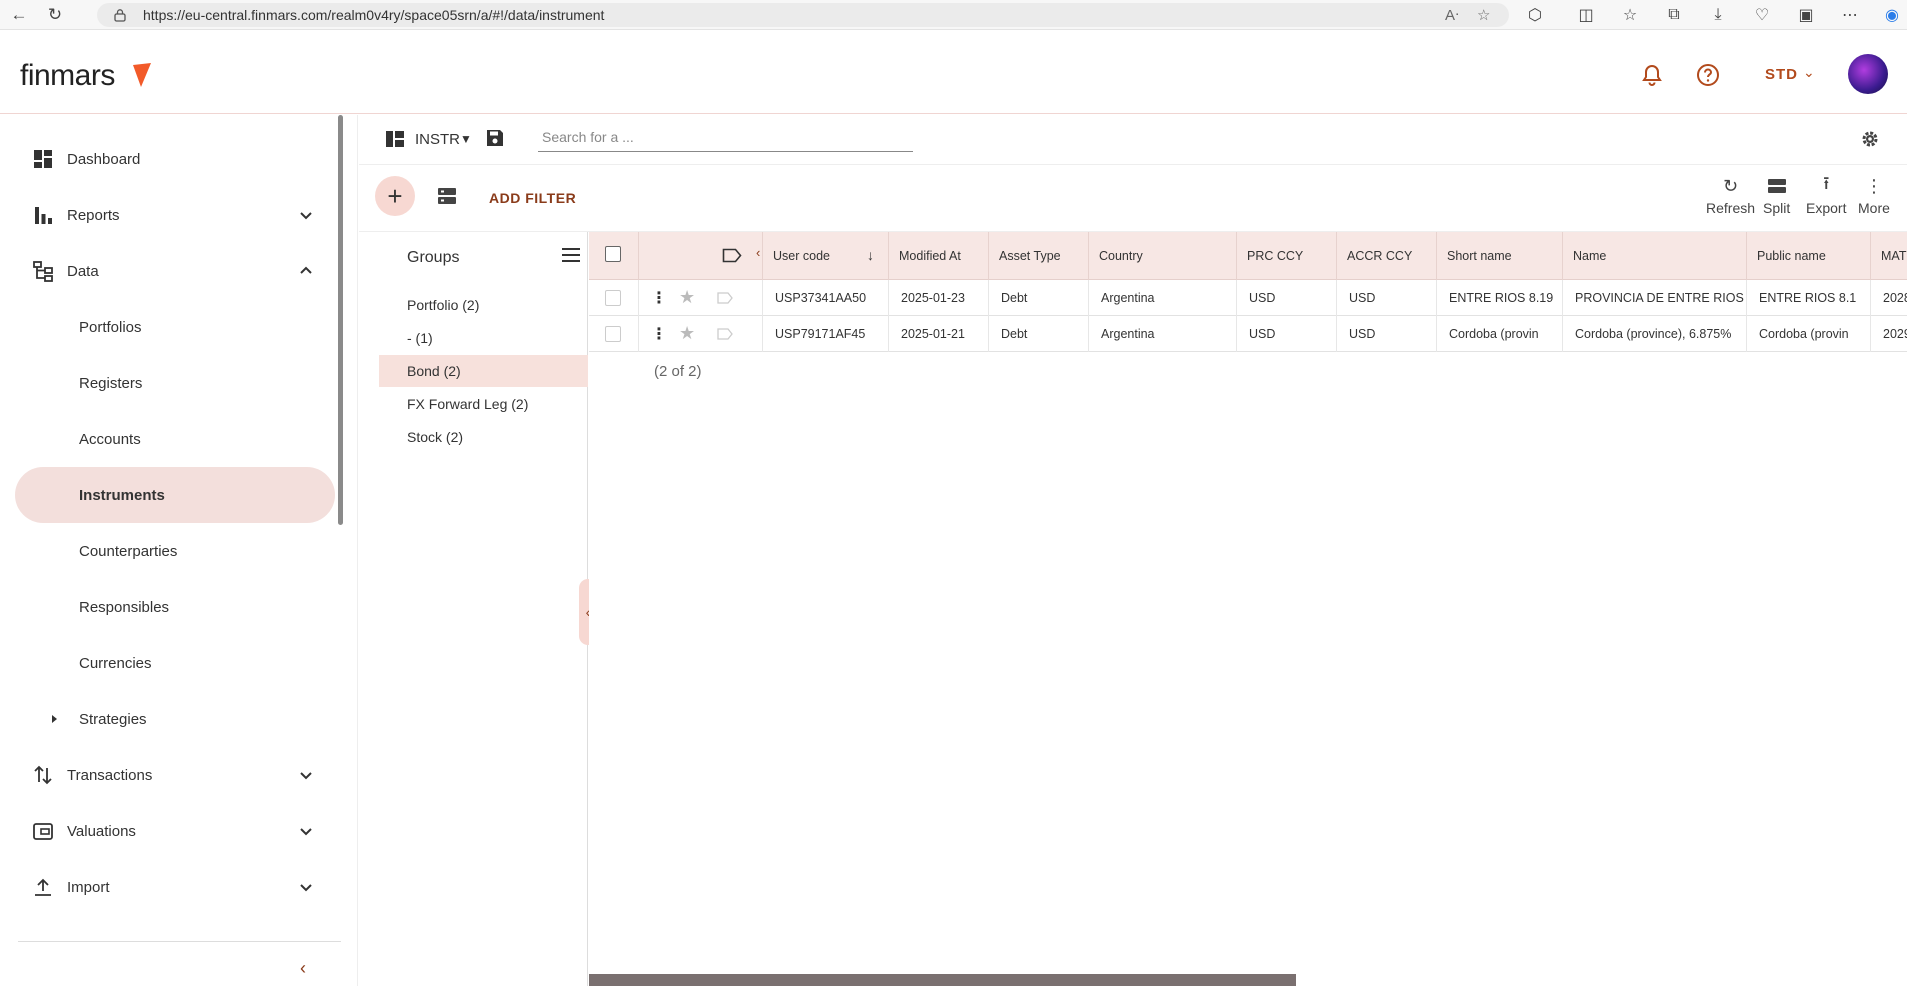 This screenshot has height=986, width=1907. Describe the element at coordinates (340, 320) in the screenshot. I see `sidebar-scrollbar` at that location.